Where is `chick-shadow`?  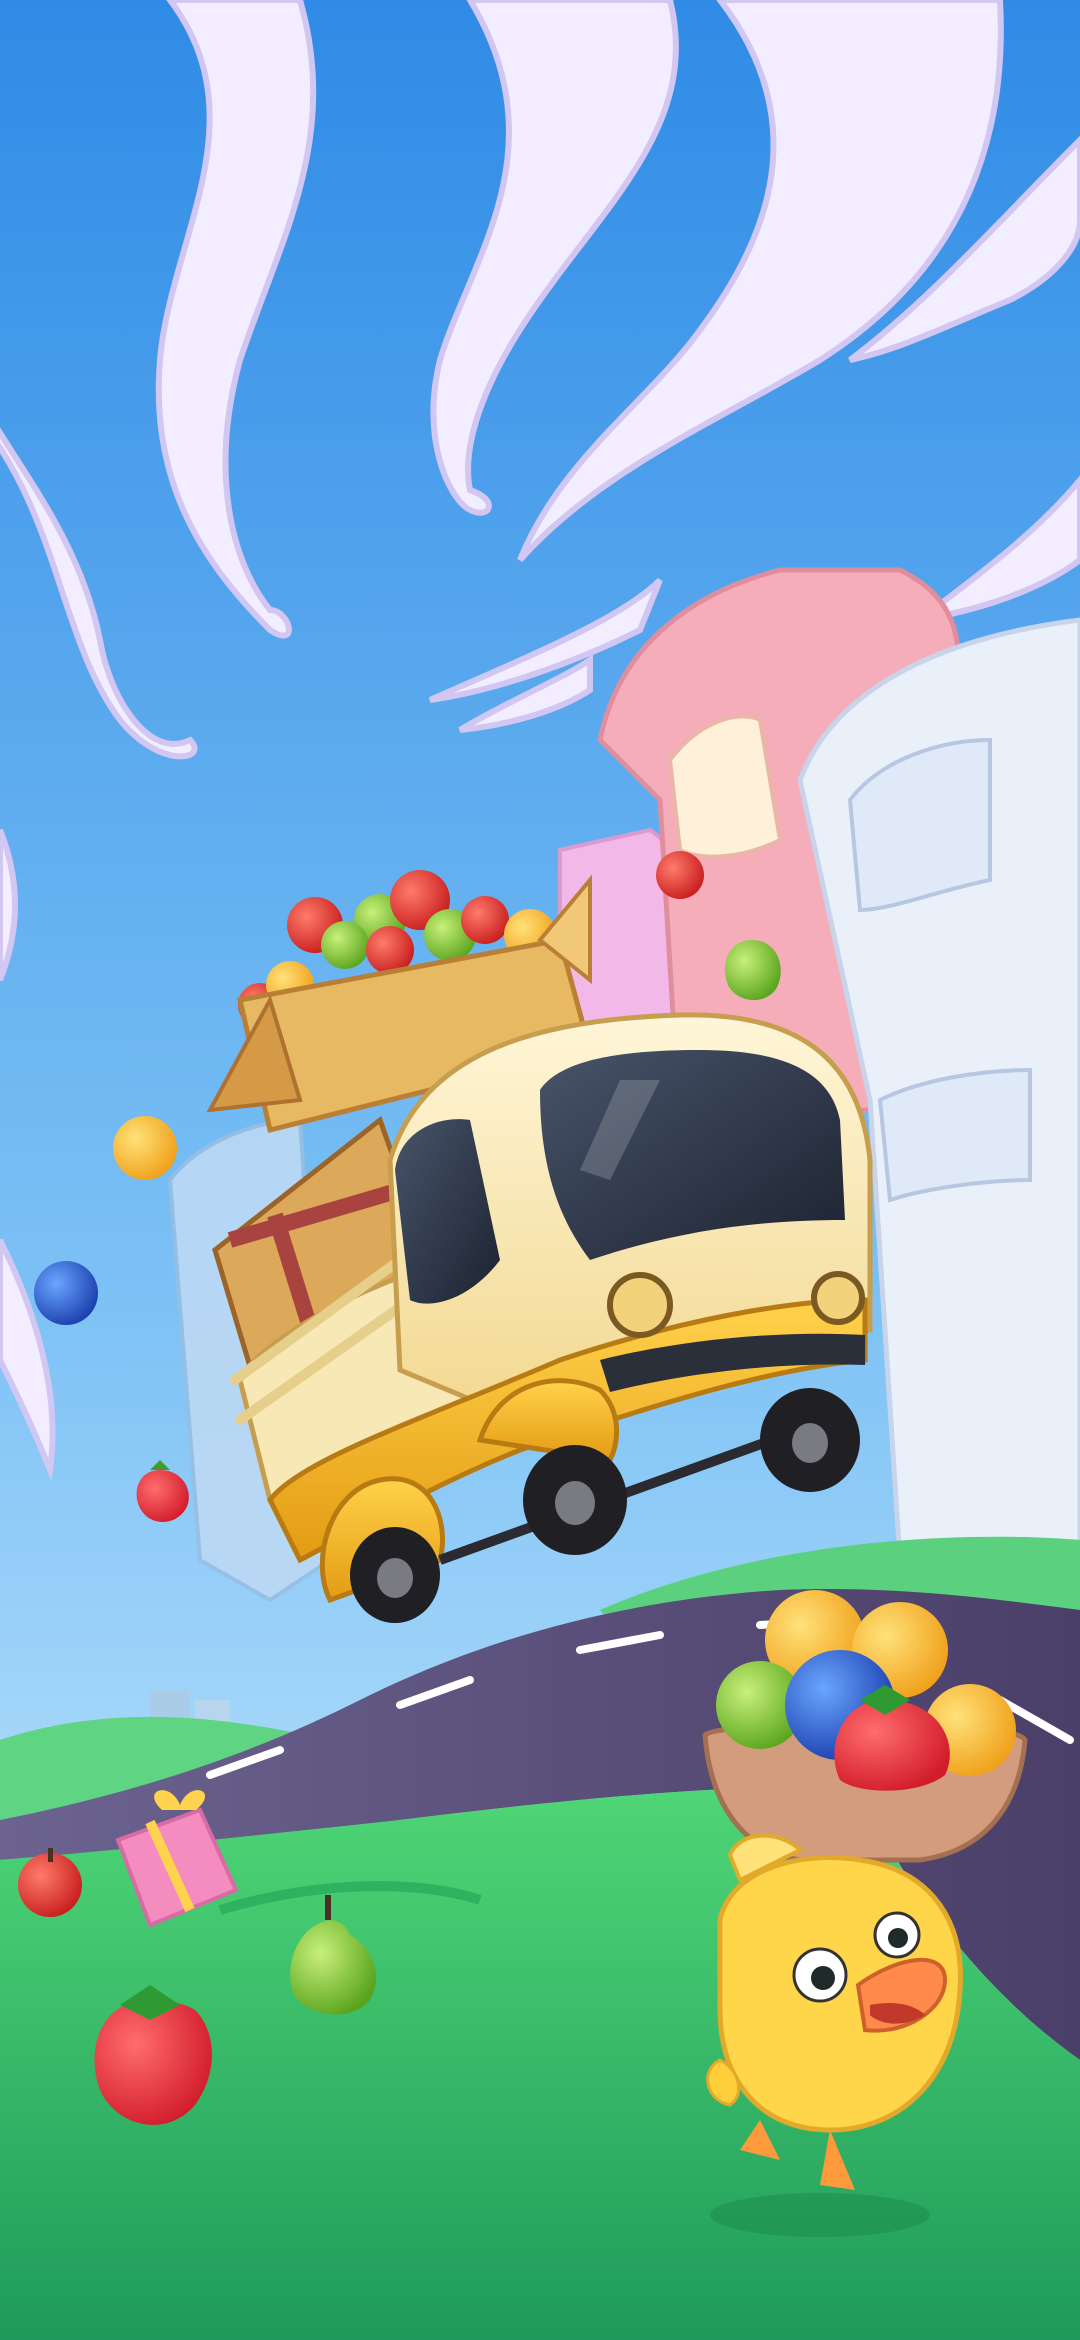 chick-shadow is located at coordinates (820, 2215).